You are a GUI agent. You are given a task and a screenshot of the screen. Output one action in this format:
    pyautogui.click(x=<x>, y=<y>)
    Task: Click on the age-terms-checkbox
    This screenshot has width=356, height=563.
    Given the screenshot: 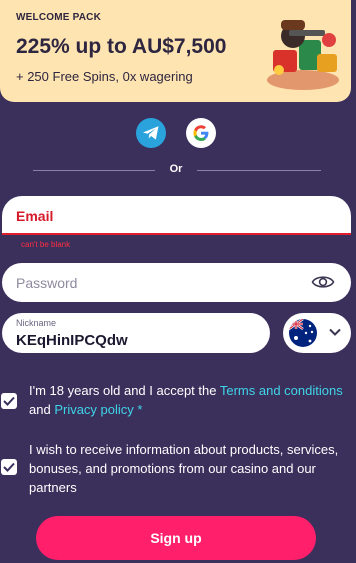 What is the action you would take?
    pyautogui.click(x=9, y=401)
    